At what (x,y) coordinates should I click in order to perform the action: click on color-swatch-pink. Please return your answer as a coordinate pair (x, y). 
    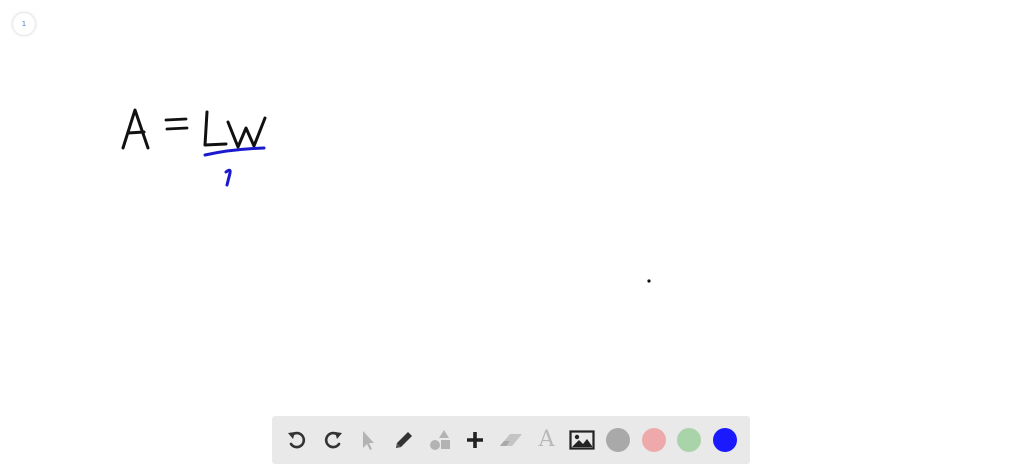
    Looking at the image, I should click on (653, 440).